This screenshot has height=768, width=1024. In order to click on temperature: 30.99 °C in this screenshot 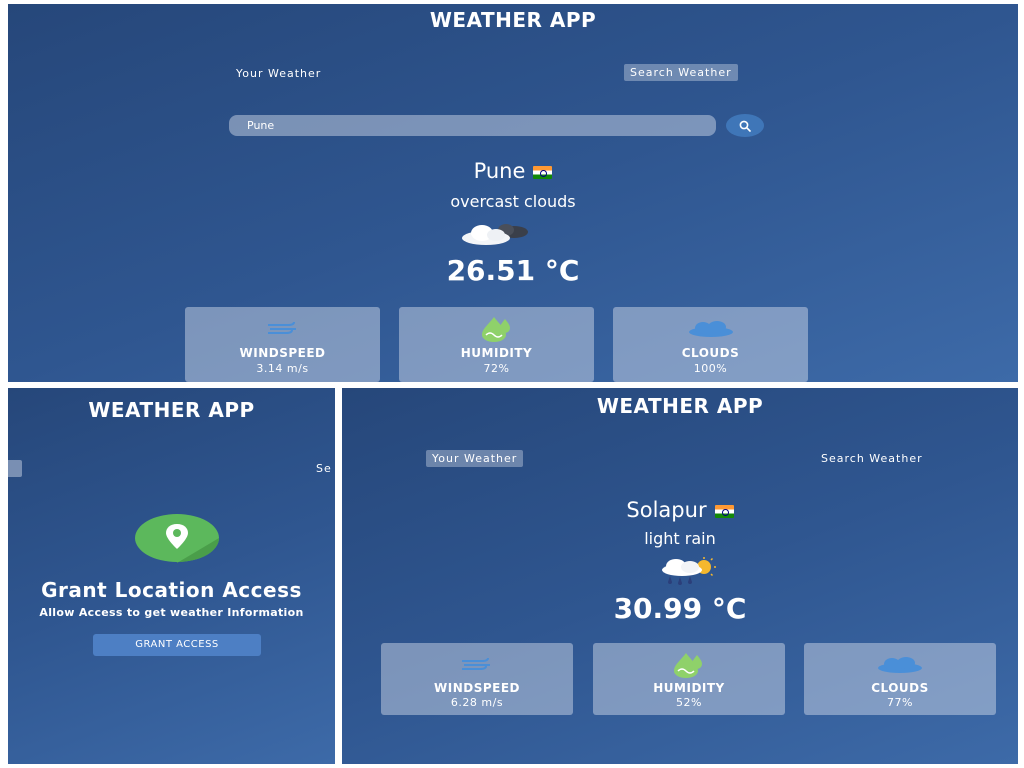, I will do `click(680, 608)`.